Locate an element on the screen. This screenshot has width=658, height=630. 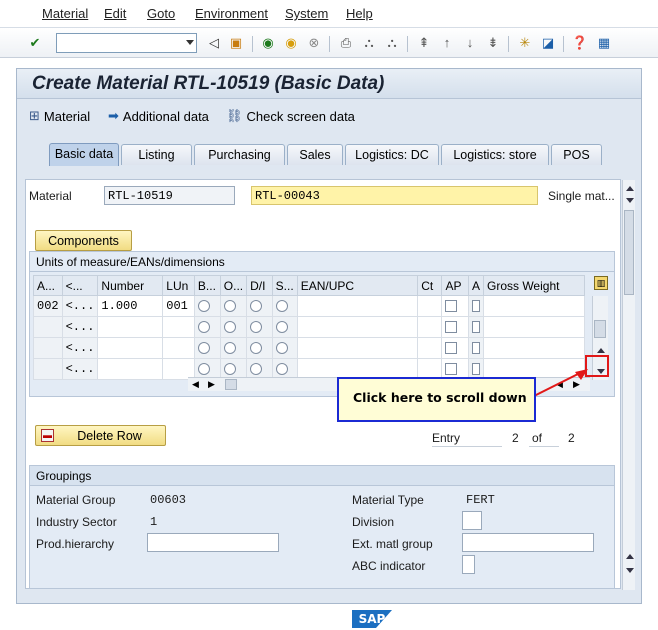
delete-row-button: ▬ Delete Row is located at coordinates (100, 435).